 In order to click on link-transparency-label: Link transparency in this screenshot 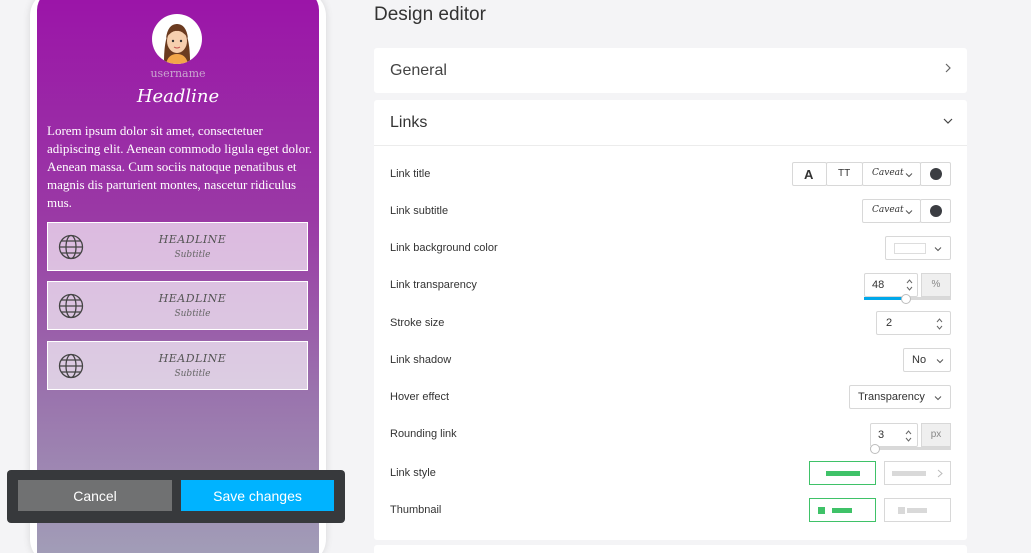, I will do `click(433, 285)`.